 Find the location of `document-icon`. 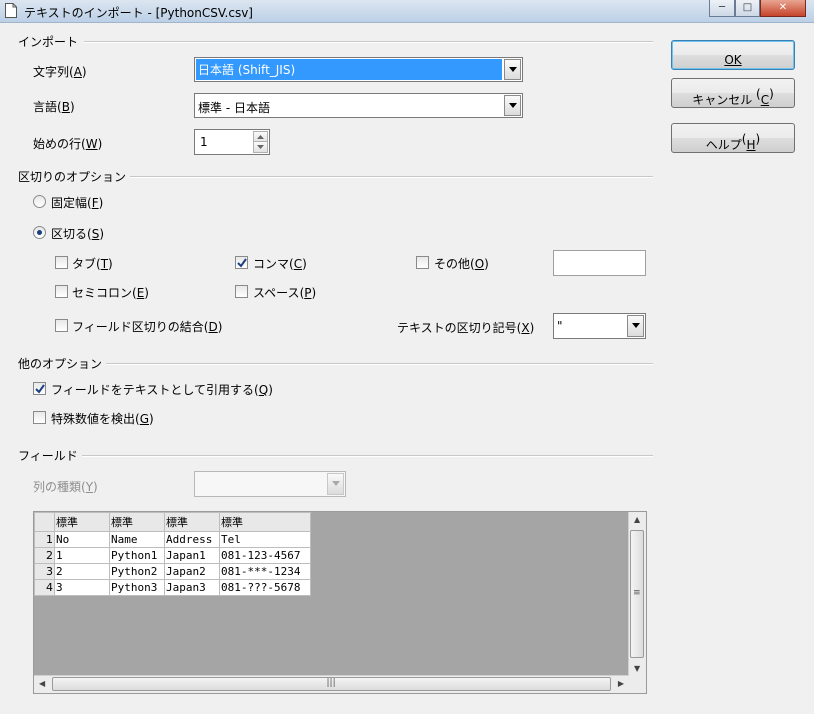

document-icon is located at coordinates (11, 10).